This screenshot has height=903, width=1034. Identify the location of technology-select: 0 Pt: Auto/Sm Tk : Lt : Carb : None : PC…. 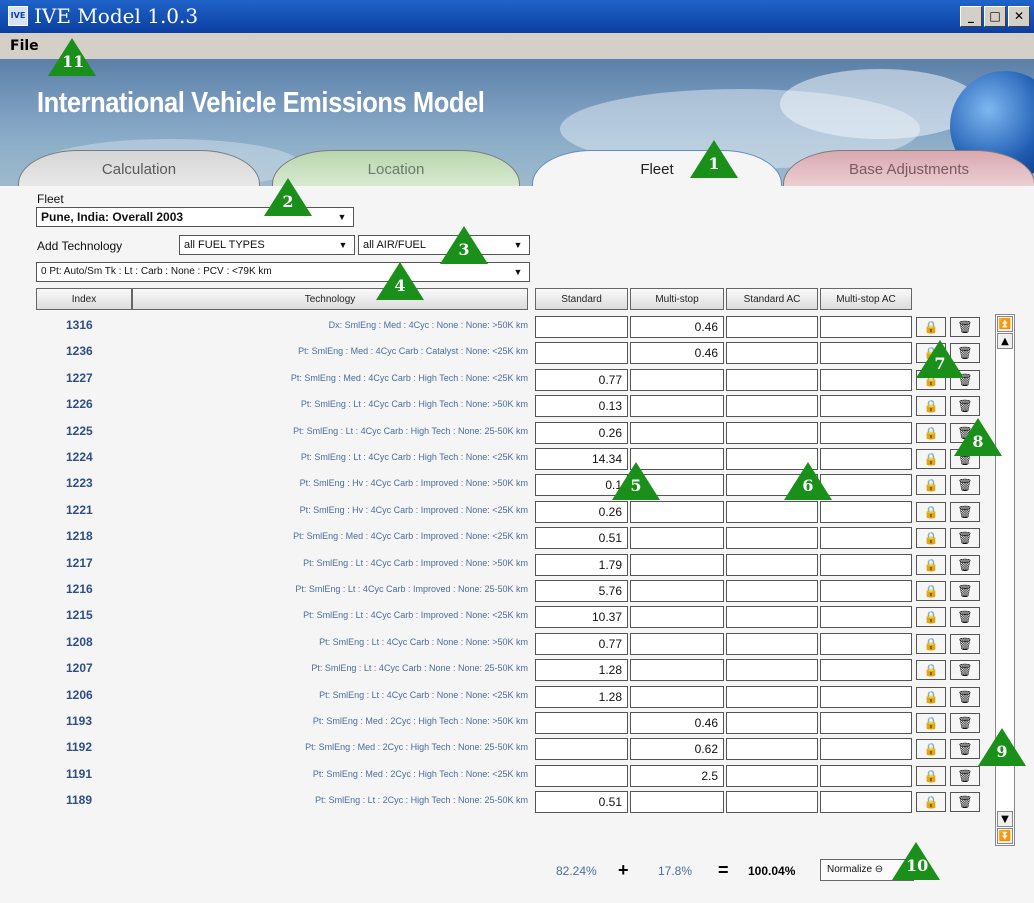
(283, 272).